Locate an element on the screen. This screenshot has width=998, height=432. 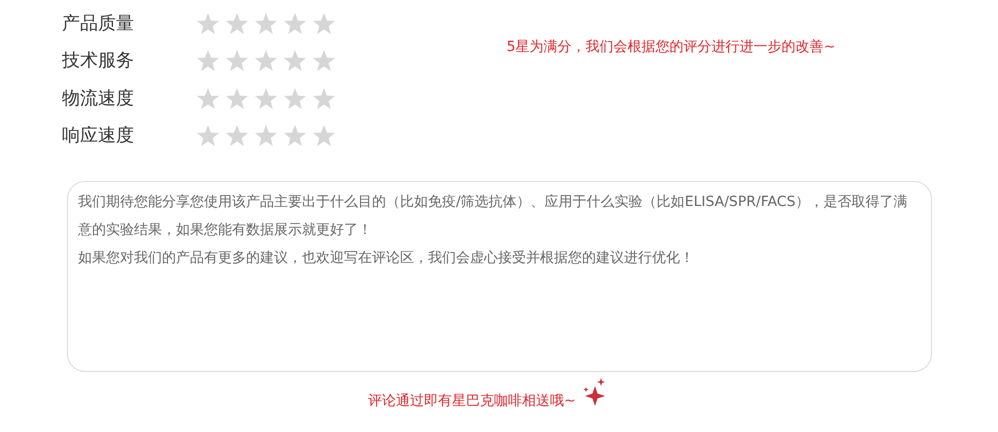
rating-label: 技术服务 is located at coordinates (98, 61).